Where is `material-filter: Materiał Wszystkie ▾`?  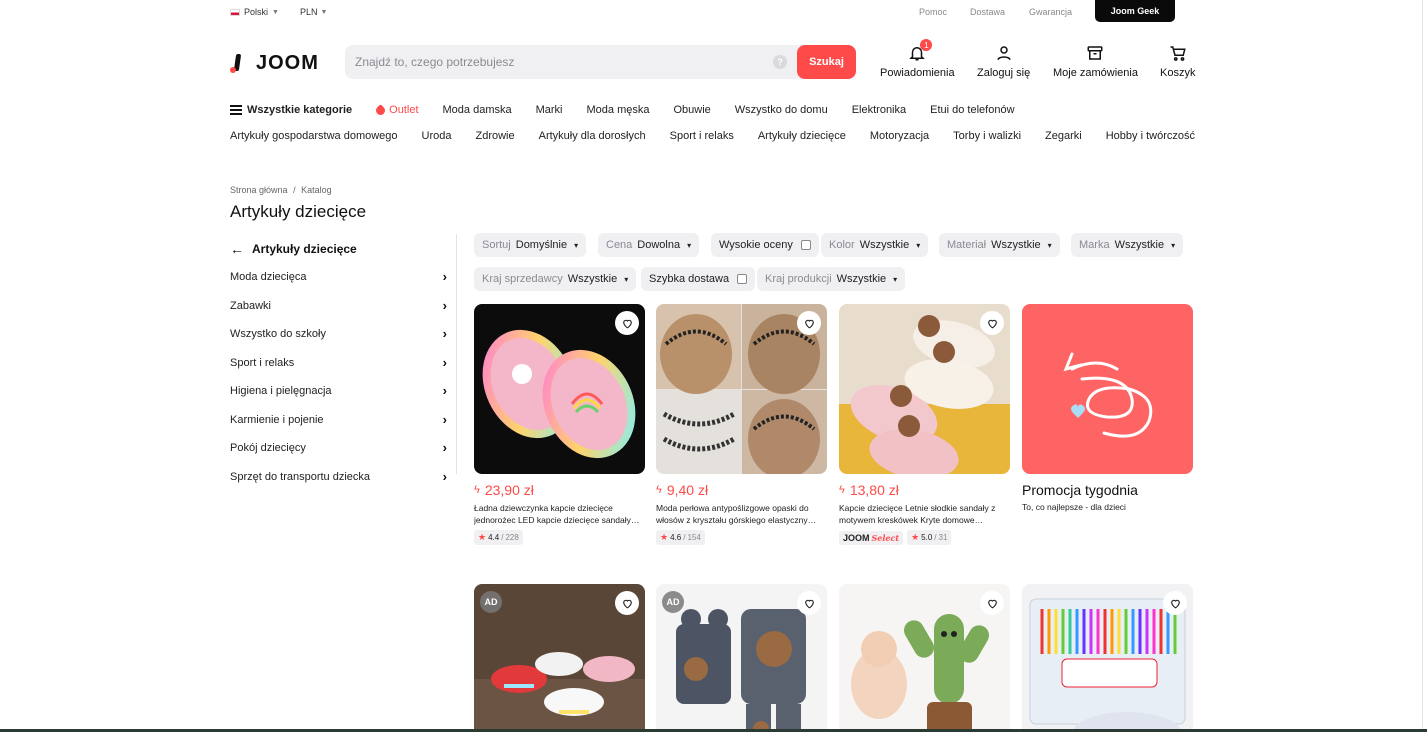 material-filter: Materiał Wszystkie ▾ is located at coordinates (999, 245).